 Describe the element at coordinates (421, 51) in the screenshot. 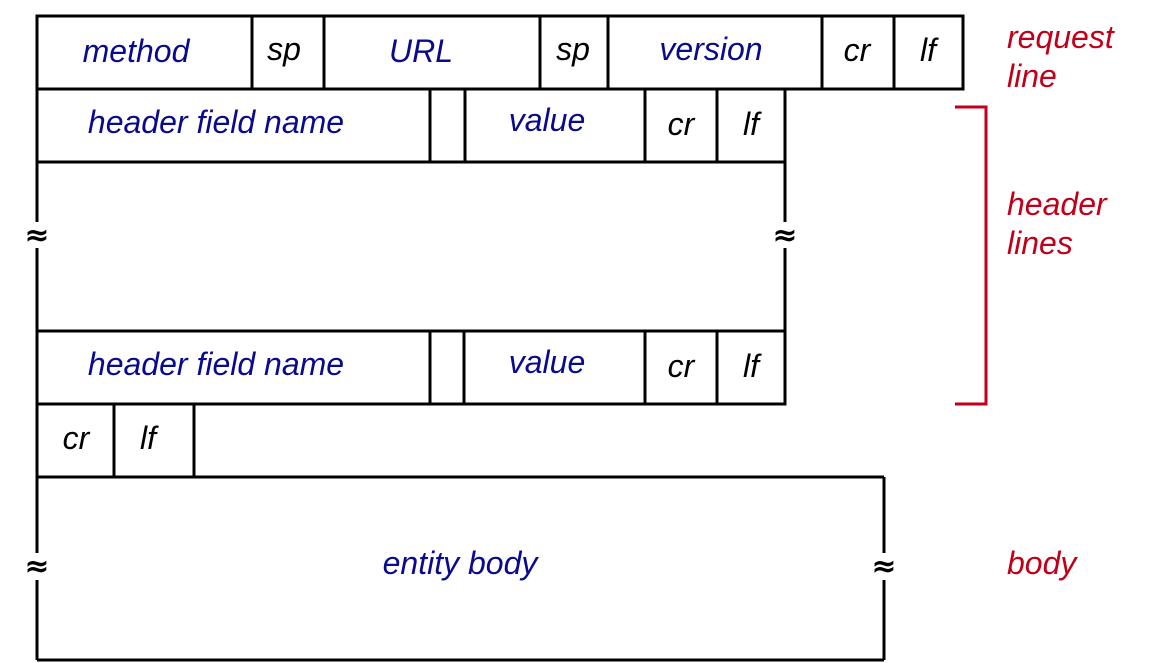

I see `field-url: URL` at that location.